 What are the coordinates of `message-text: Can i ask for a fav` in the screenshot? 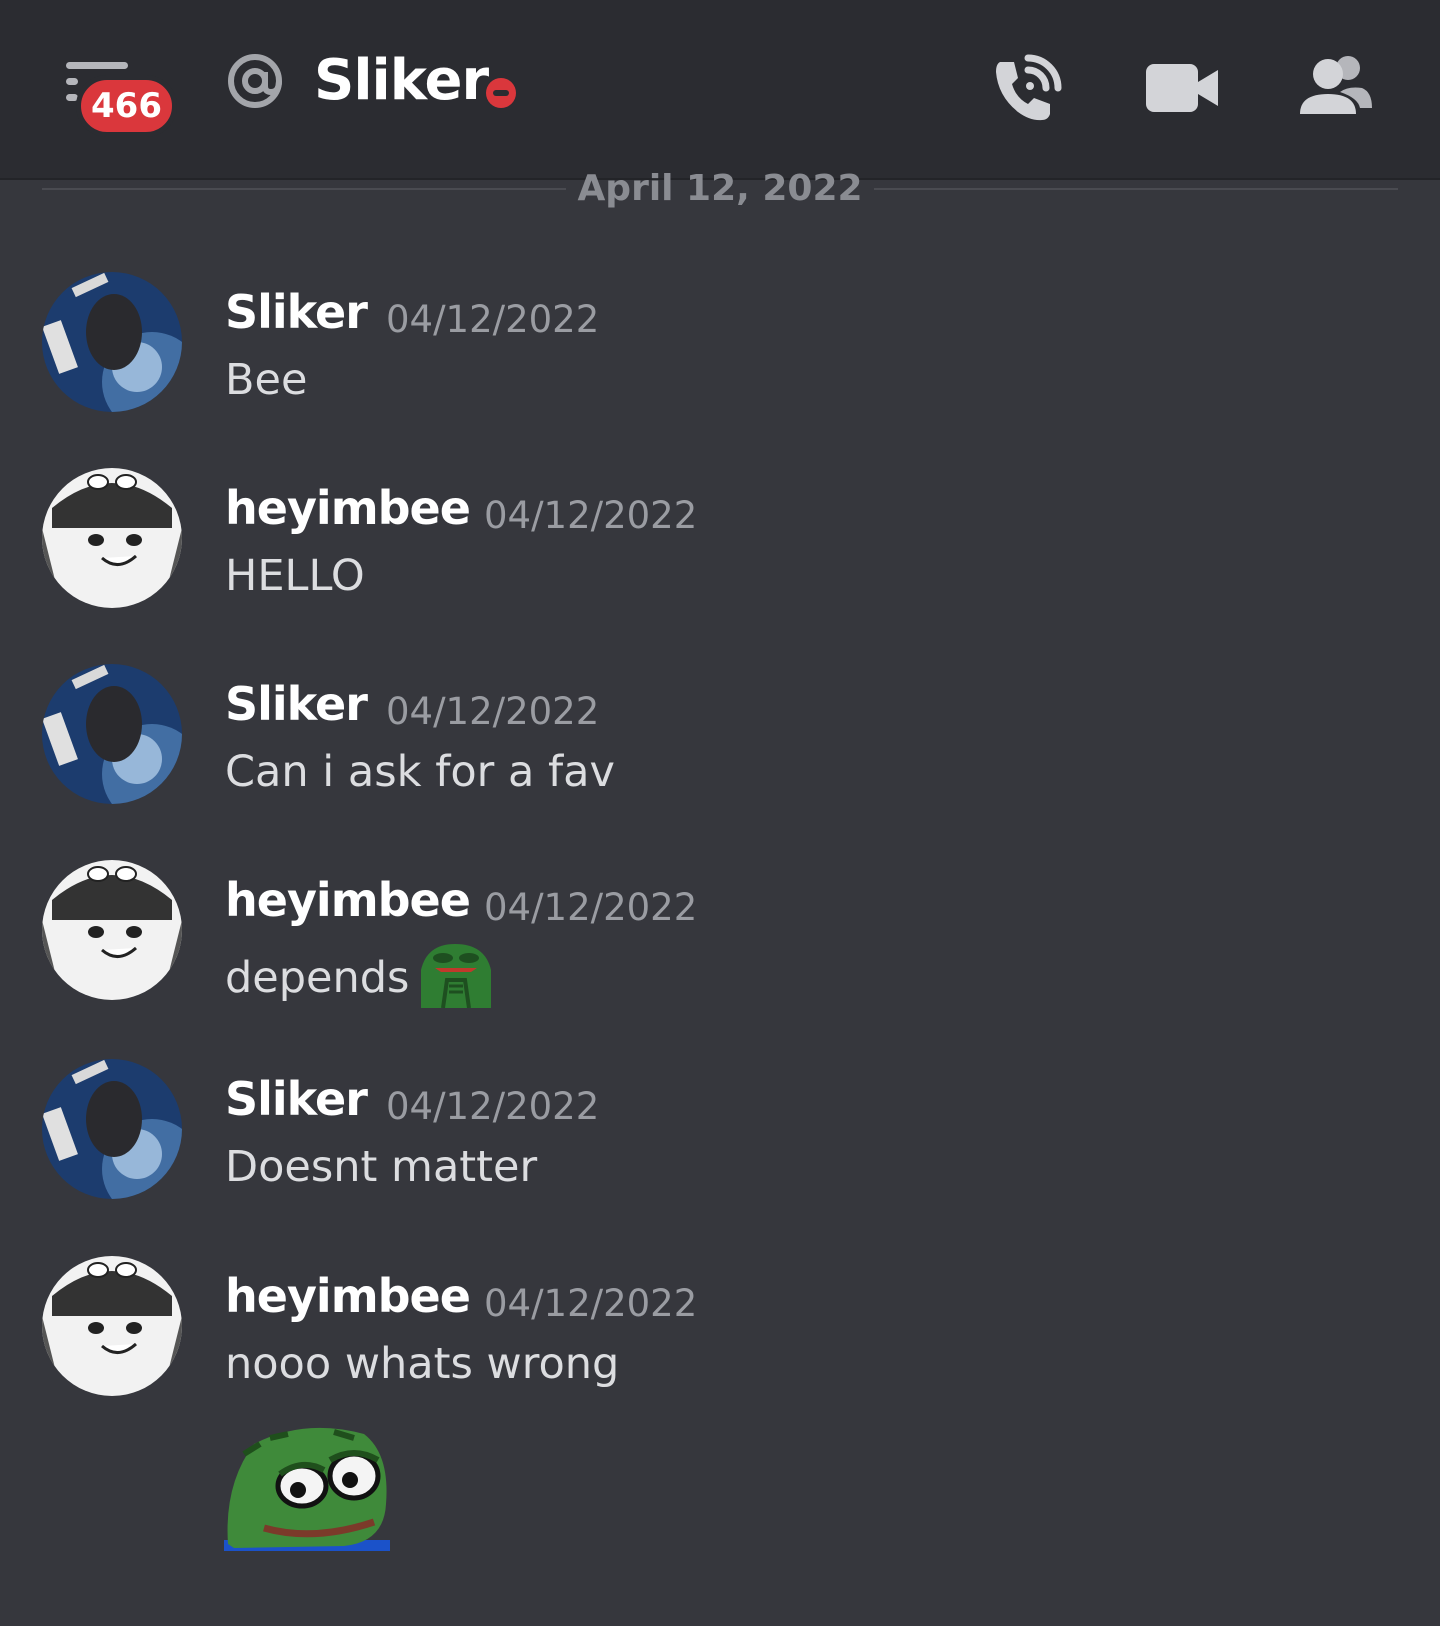 It's located at (420, 772).